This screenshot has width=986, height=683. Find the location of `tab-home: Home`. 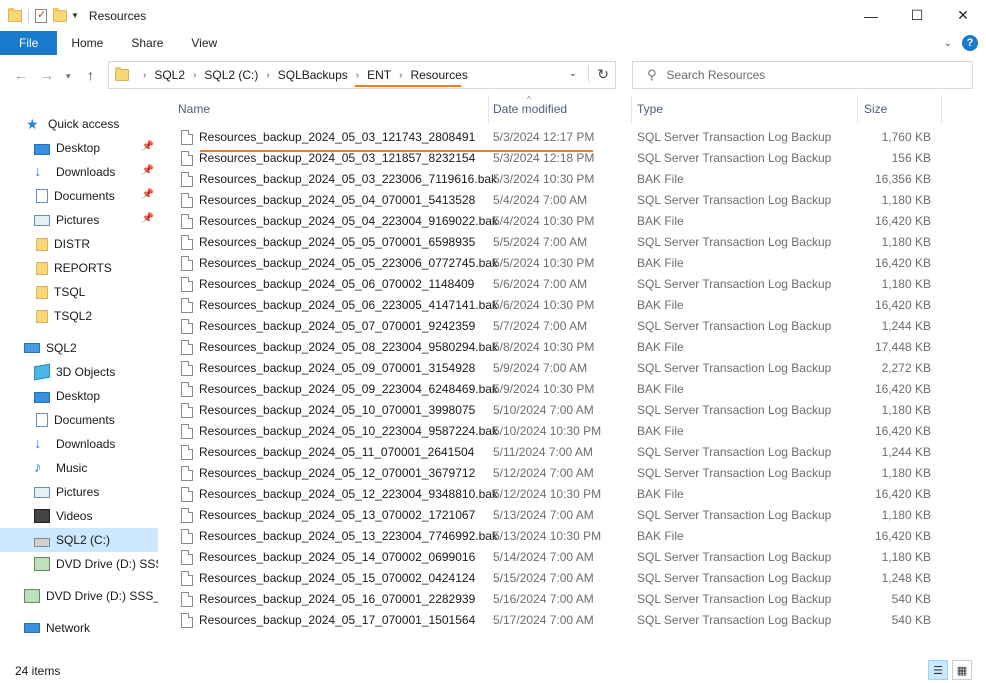

tab-home: Home is located at coordinates (87, 43).